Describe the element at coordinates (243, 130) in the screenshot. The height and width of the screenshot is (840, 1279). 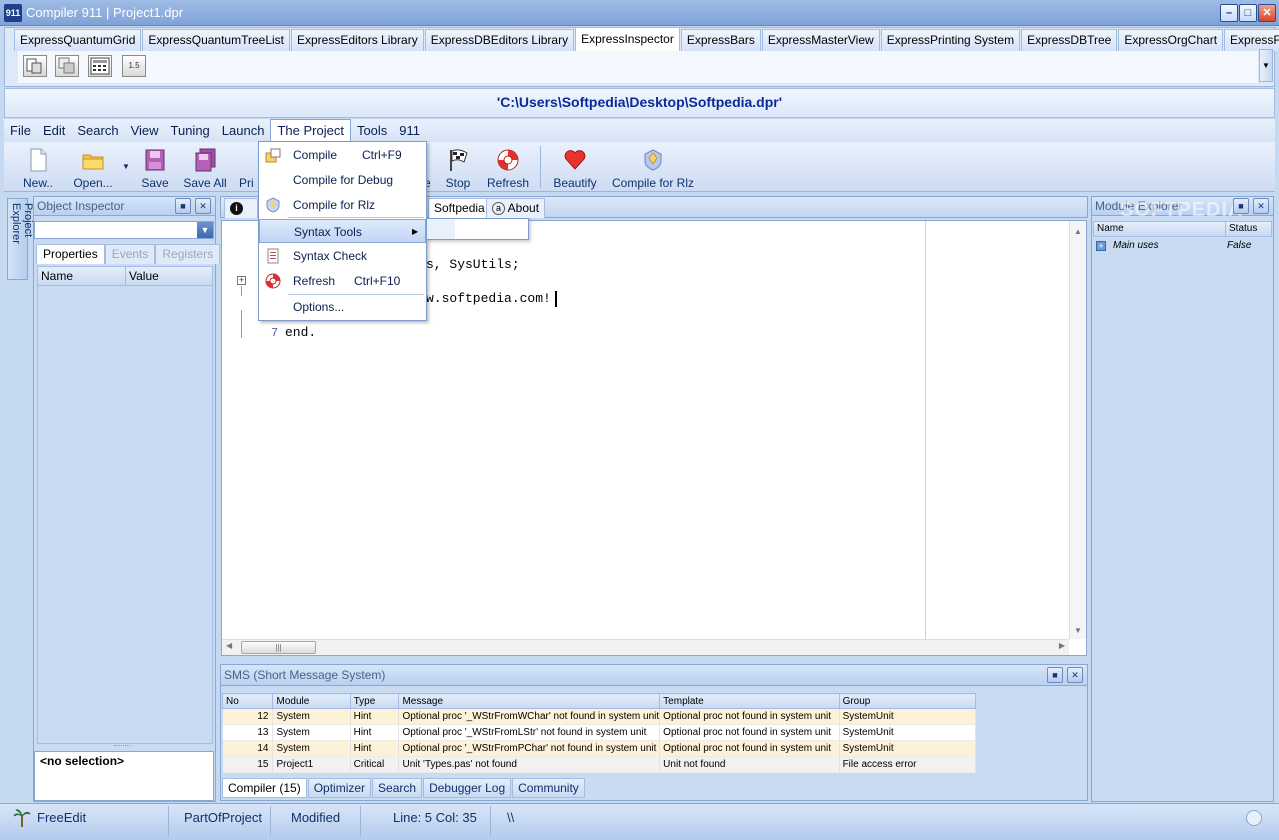
I see `menu-launch: Launch` at that location.